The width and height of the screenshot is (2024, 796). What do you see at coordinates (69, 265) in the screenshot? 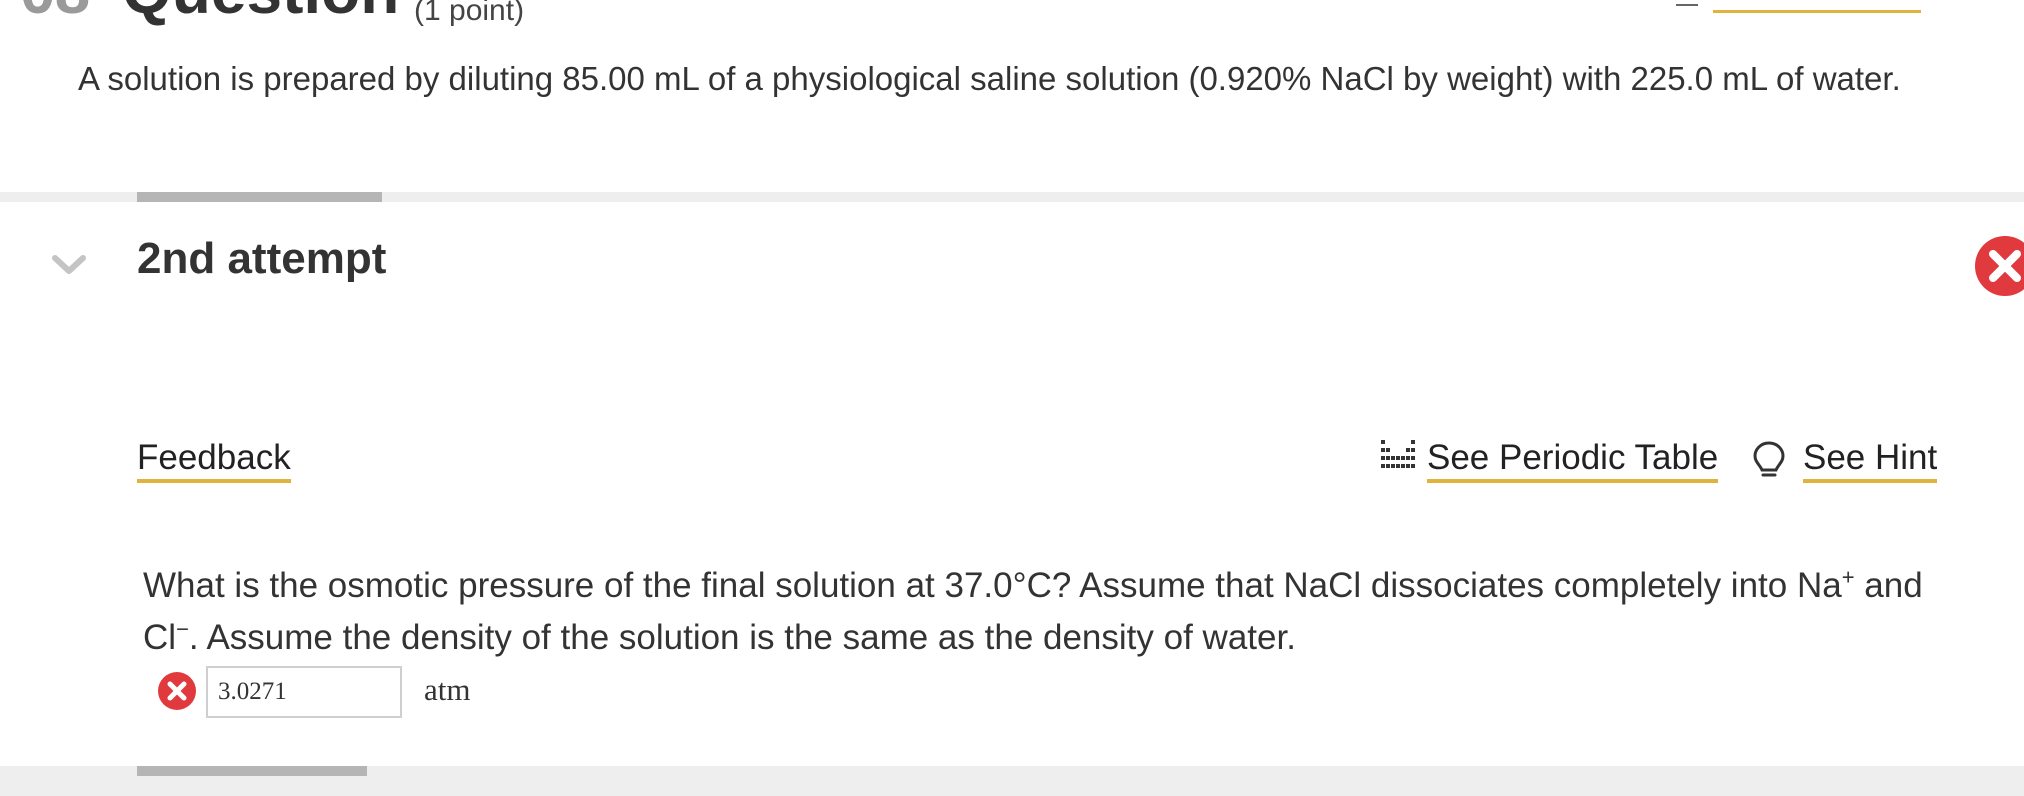
I see `chevron-down-icon` at bounding box center [69, 265].